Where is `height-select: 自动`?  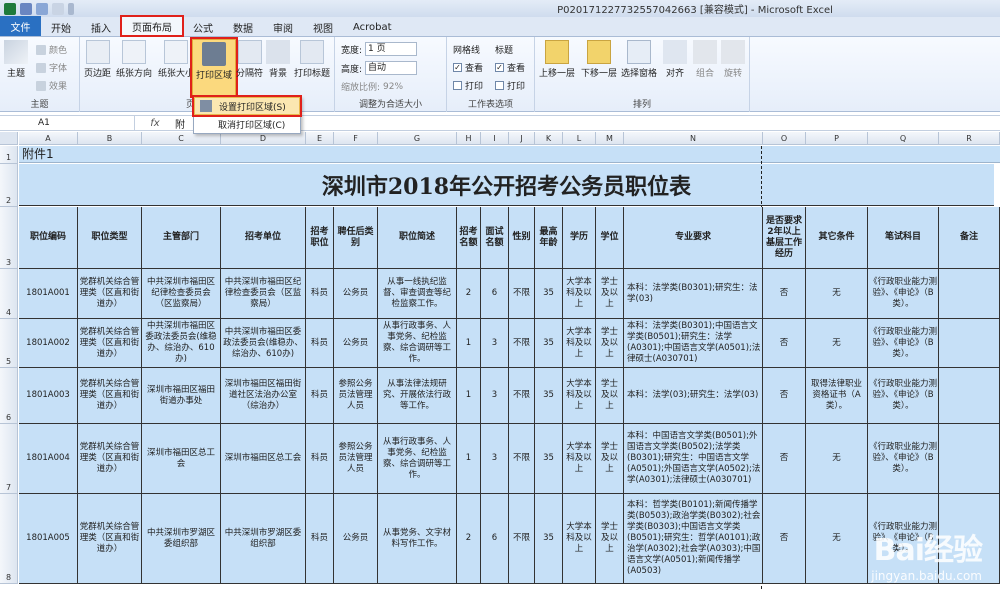
height-select: 自动 is located at coordinates (391, 68).